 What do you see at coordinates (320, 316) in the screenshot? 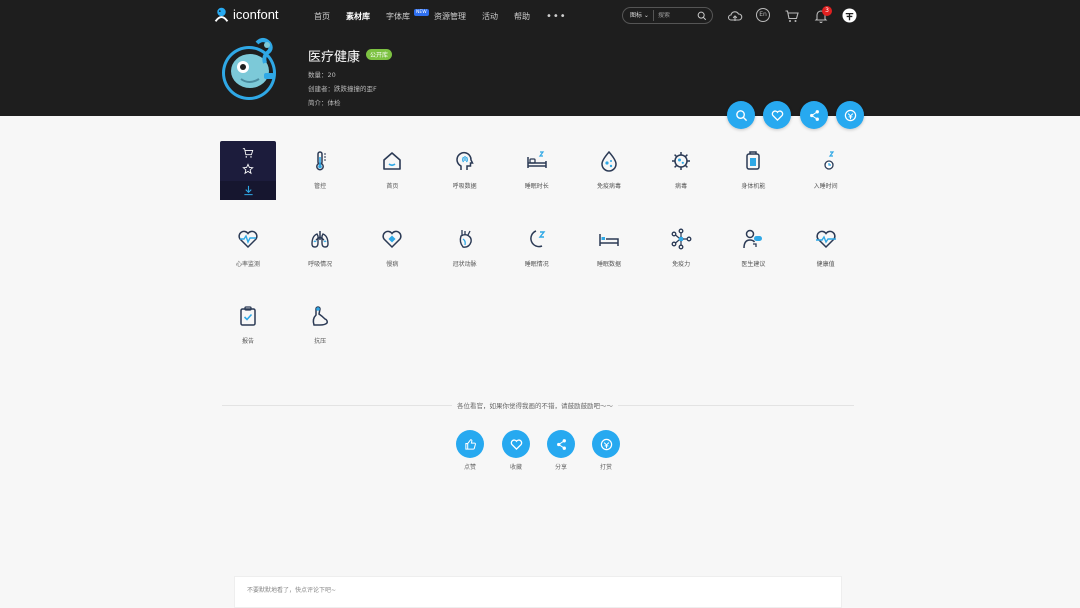
I see `muscle-arm-icon` at bounding box center [320, 316].